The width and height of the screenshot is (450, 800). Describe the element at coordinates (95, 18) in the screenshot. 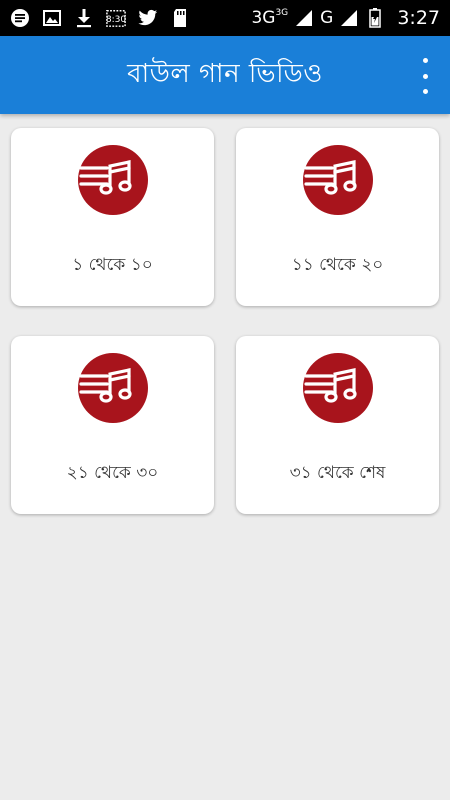

I see `notification-icons: 8:30` at that location.